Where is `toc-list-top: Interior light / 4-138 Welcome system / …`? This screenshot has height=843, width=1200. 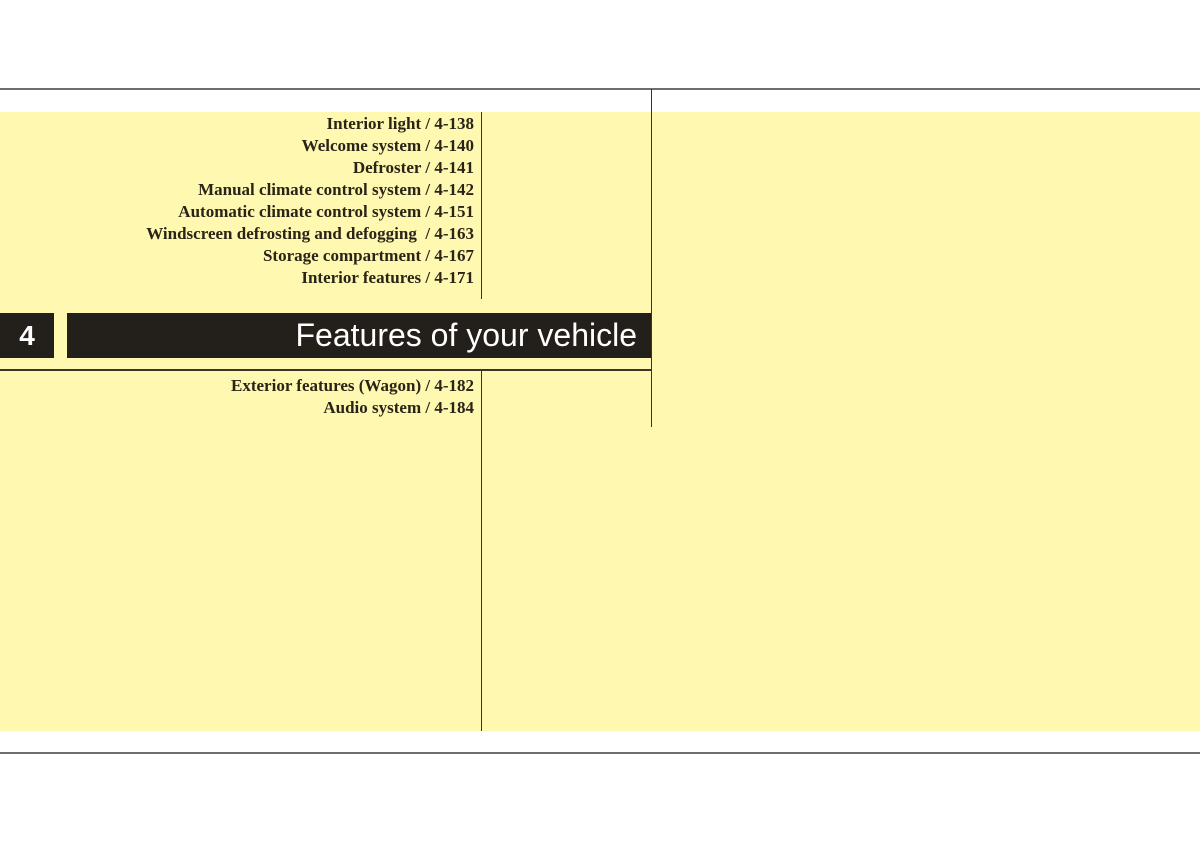 toc-list-top: Interior light / 4-138 Welcome system / … is located at coordinates (310, 201).